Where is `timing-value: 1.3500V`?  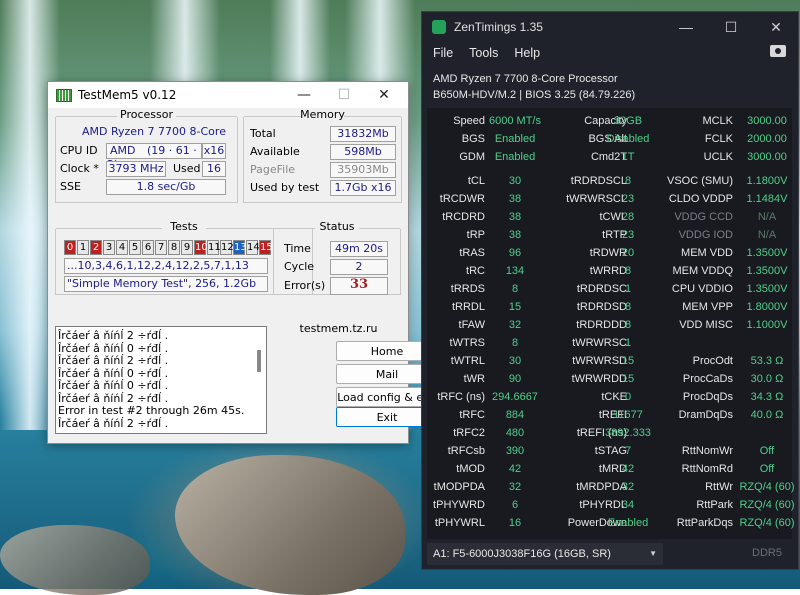 timing-value: 1.3500V is located at coordinates (767, 271).